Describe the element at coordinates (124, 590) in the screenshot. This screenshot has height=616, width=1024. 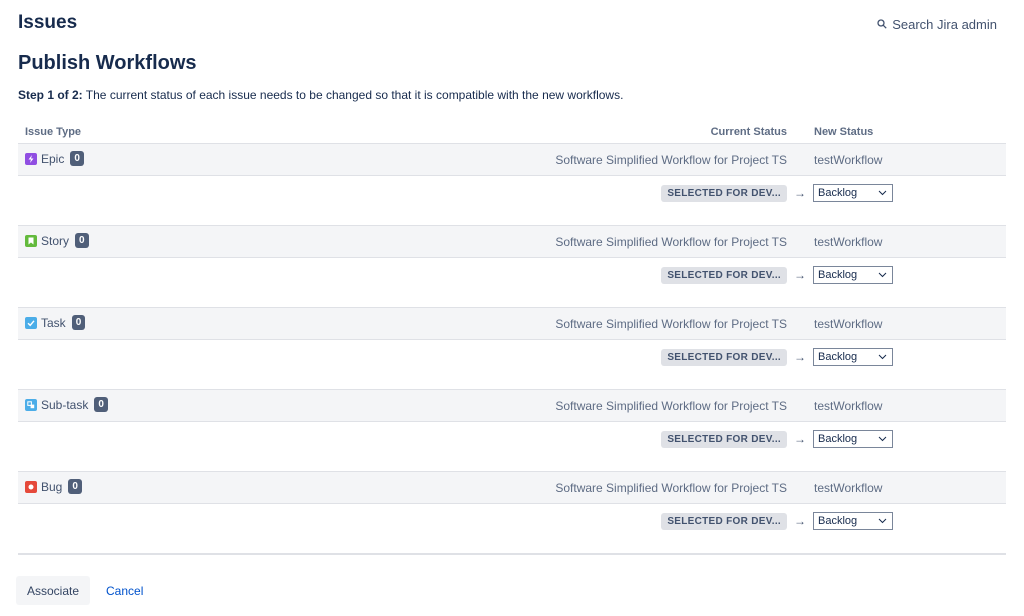
I see `cancel-button: Cancel` at that location.